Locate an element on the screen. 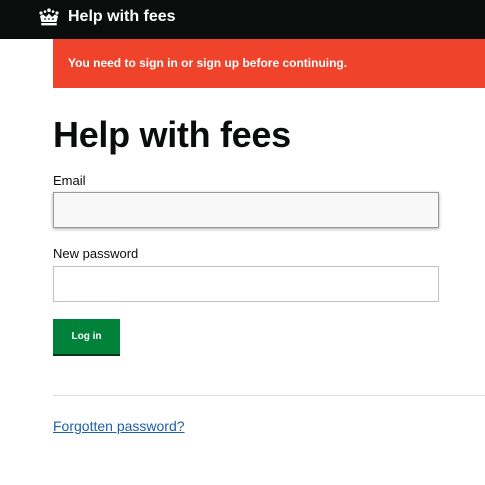  site-header: Help with fees is located at coordinates (242, 19).